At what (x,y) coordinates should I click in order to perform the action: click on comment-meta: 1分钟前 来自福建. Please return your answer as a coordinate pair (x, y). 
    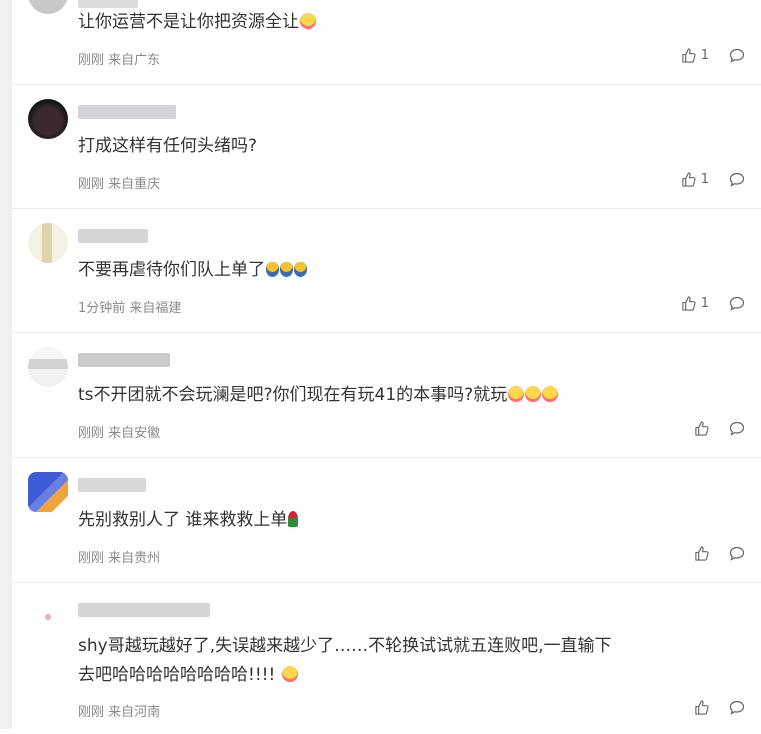
    Looking at the image, I should click on (129, 306).